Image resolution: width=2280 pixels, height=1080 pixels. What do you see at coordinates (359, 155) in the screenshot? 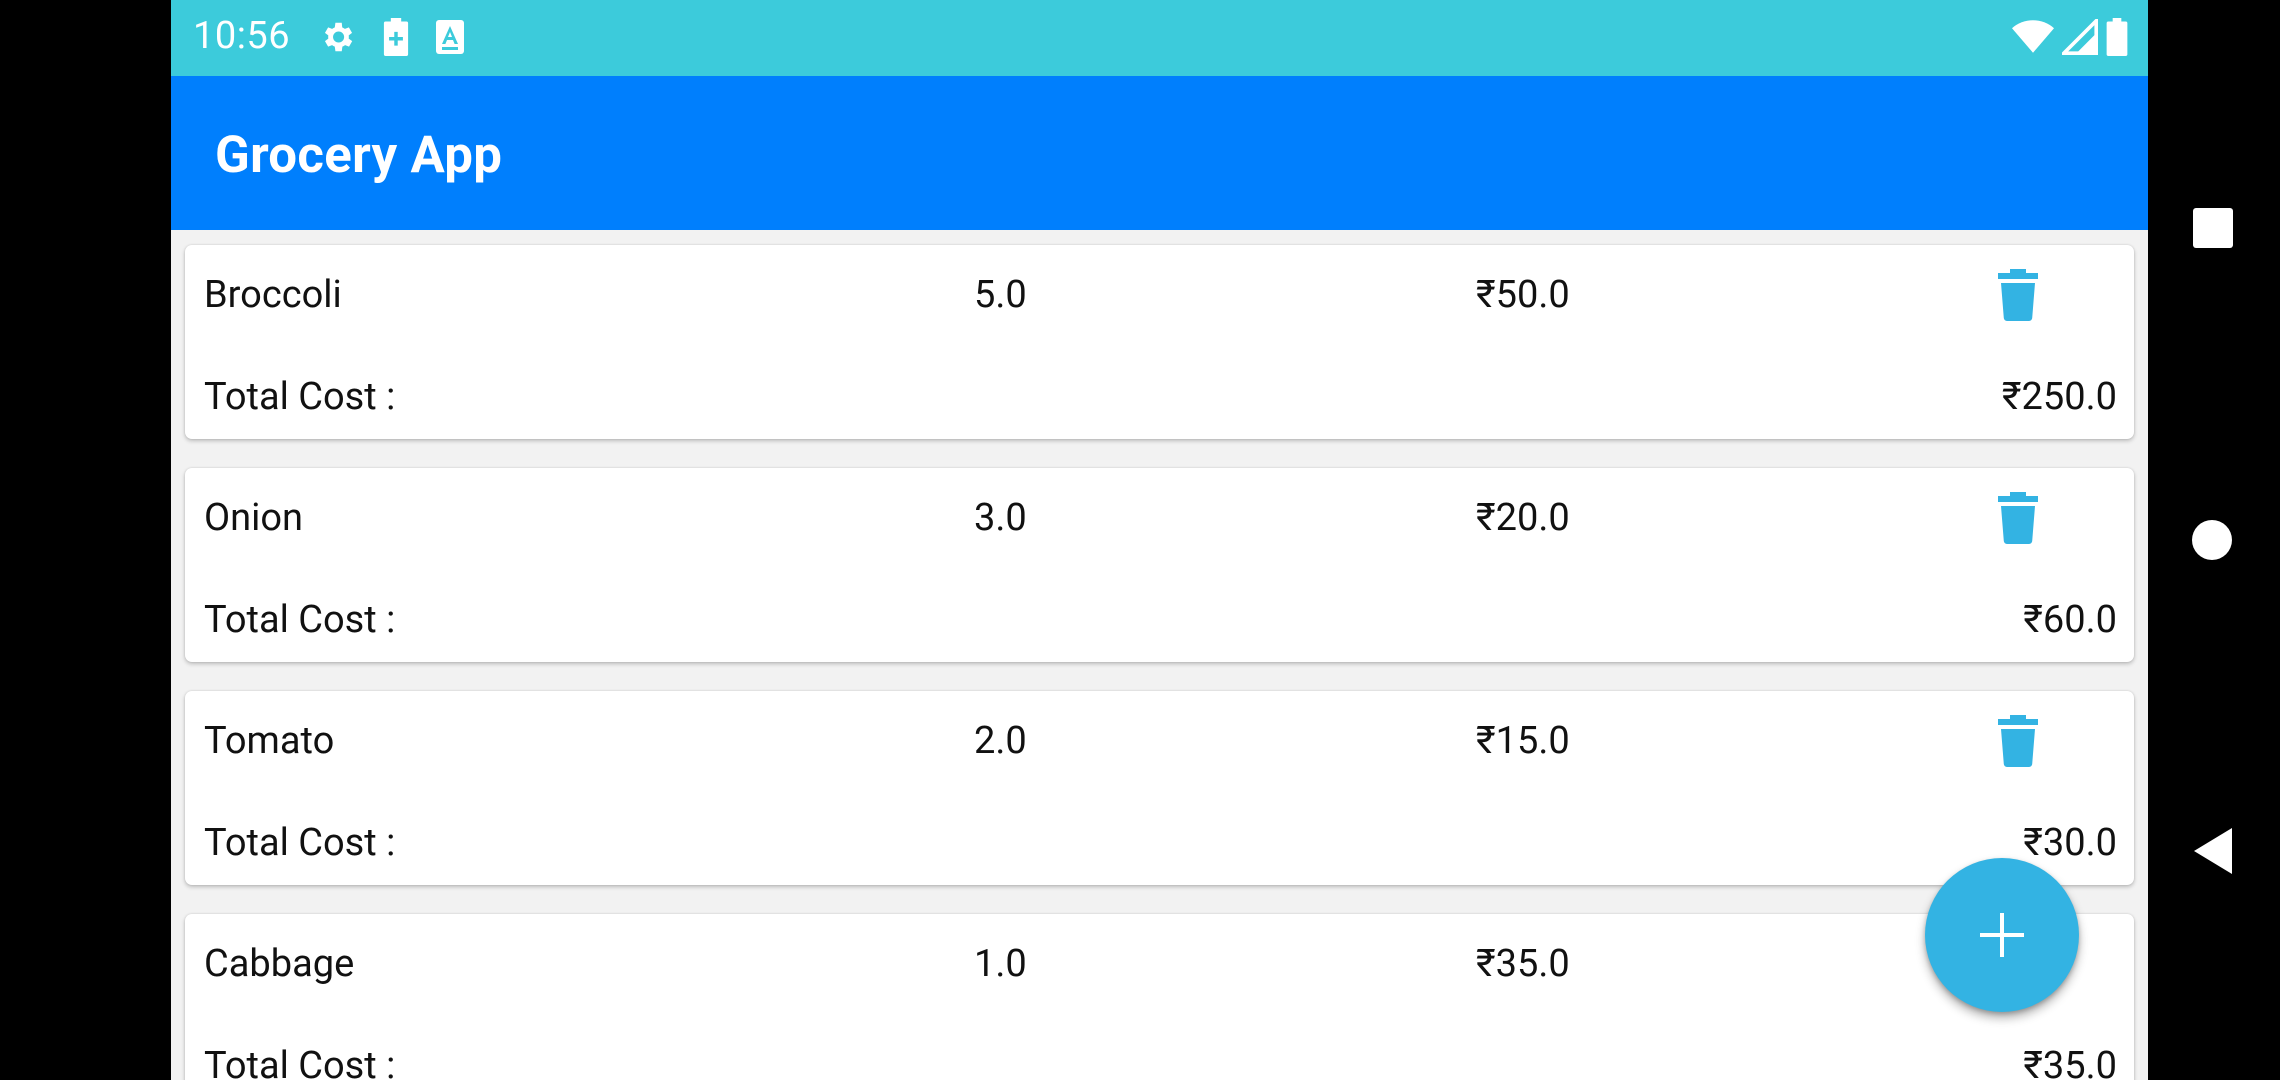
I see `app-title: Grocery App` at bounding box center [359, 155].